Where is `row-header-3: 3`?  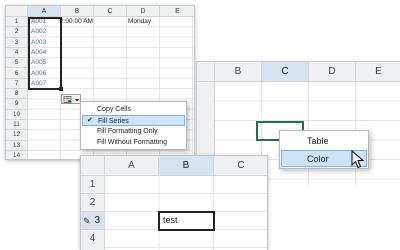
row-header-3: 3 is located at coordinates (17, 42).